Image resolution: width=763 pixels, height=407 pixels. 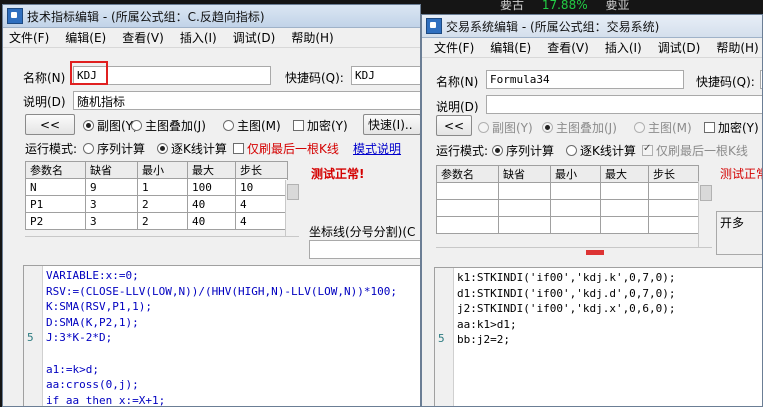 I want to click on table-cell: 9, so click(x=111, y=187).